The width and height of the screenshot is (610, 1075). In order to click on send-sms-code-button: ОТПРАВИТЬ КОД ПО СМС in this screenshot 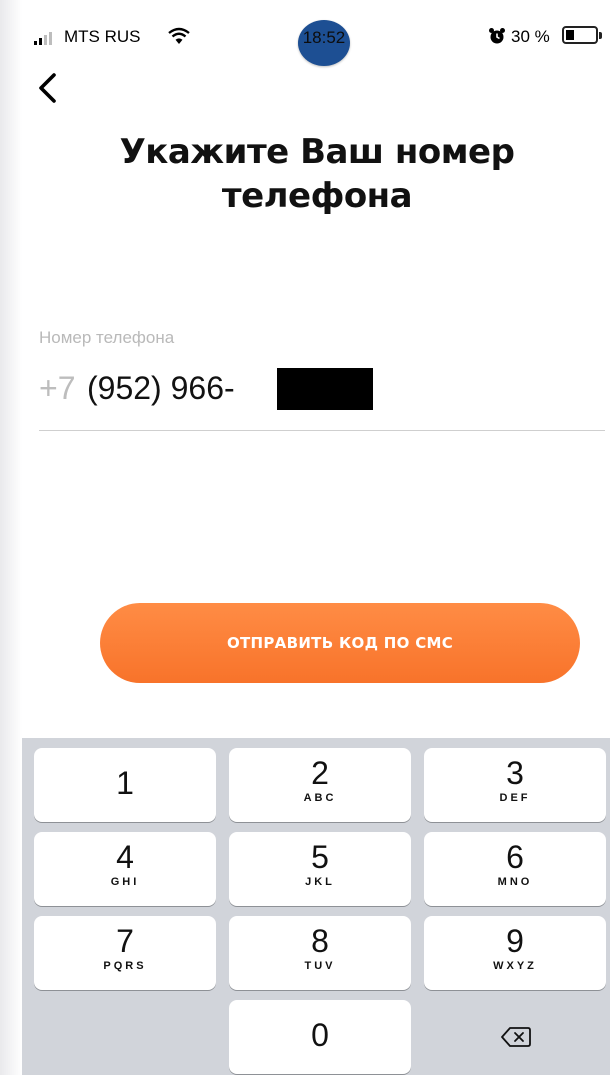, I will do `click(340, 643)`.